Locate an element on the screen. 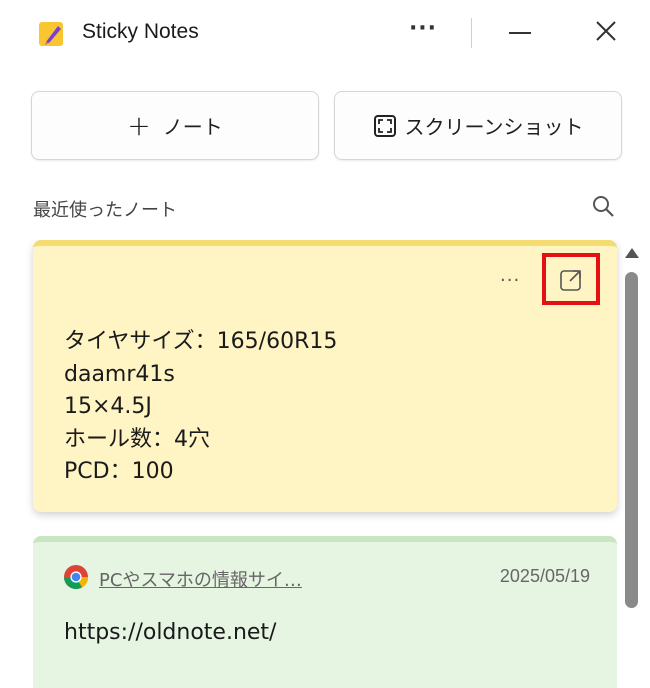 The width and height of the screenshot is (650, 688). plus-icon: + is located at coordinates (139, 125).